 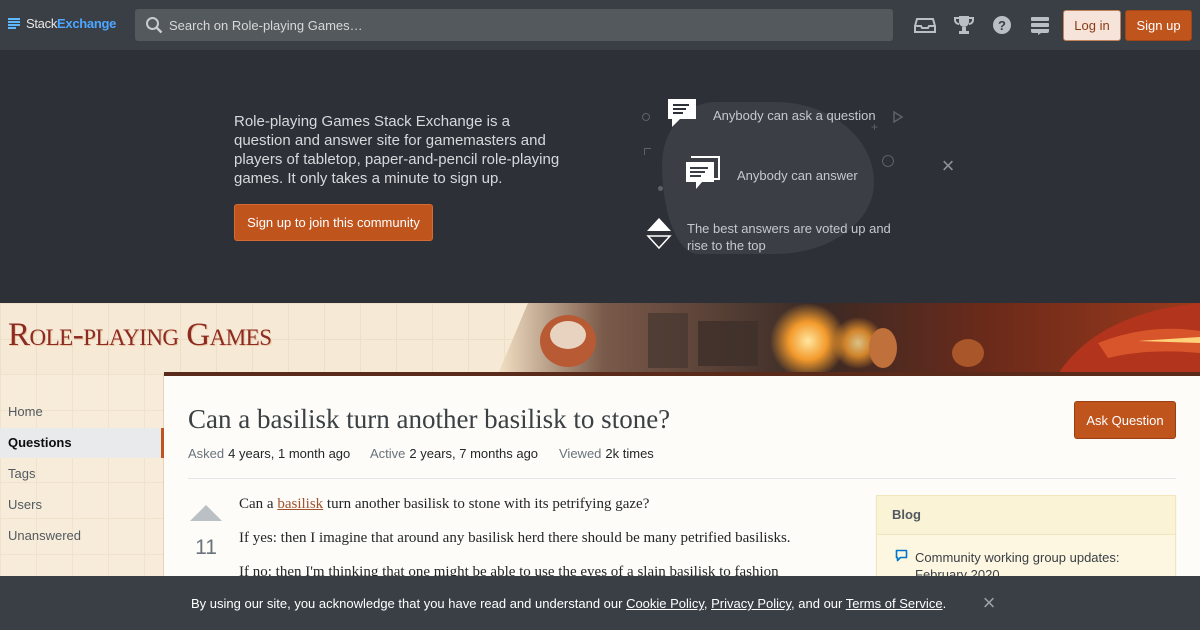 I want to click on header-divider, so click(x=682, y=478).